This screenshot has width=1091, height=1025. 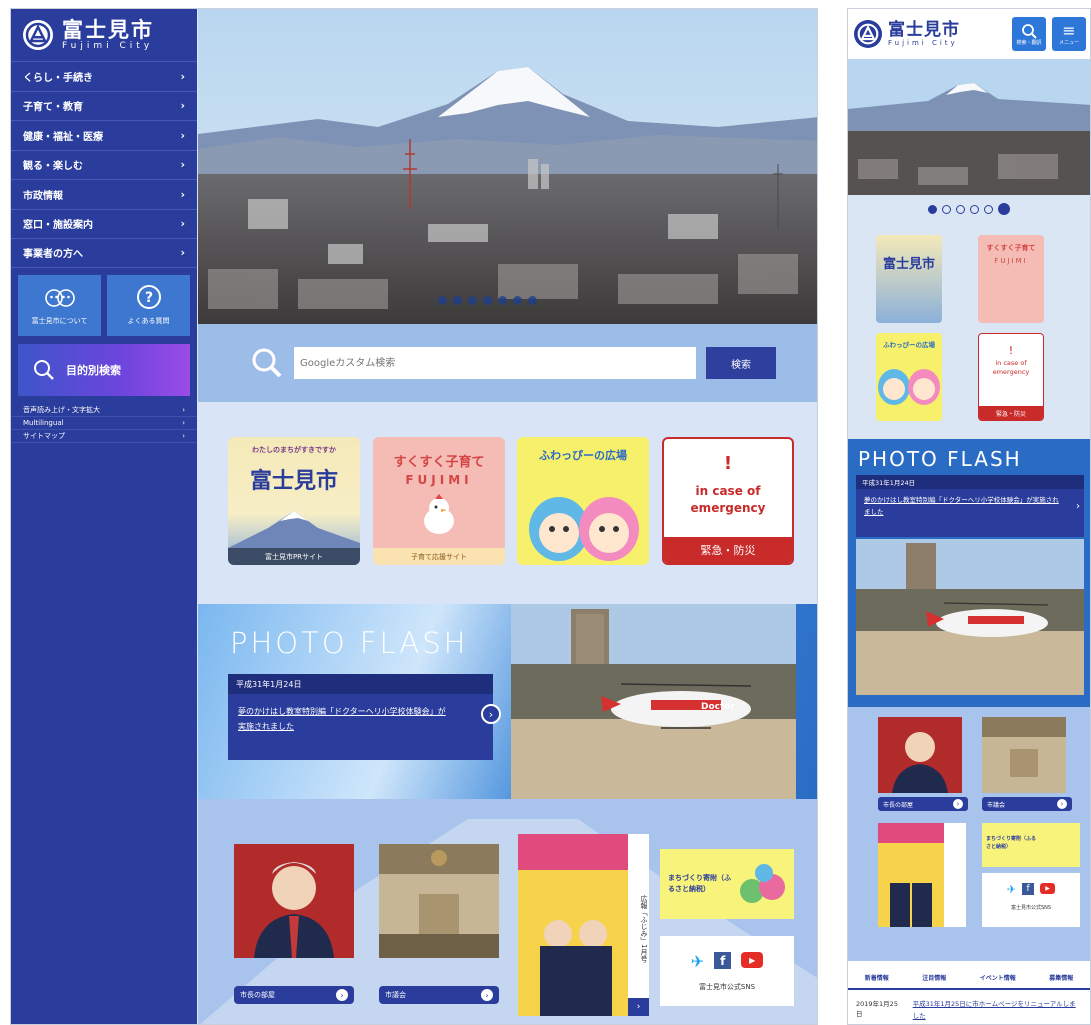 I want to click on city-emblem-icon, so click(x=868, y=34).